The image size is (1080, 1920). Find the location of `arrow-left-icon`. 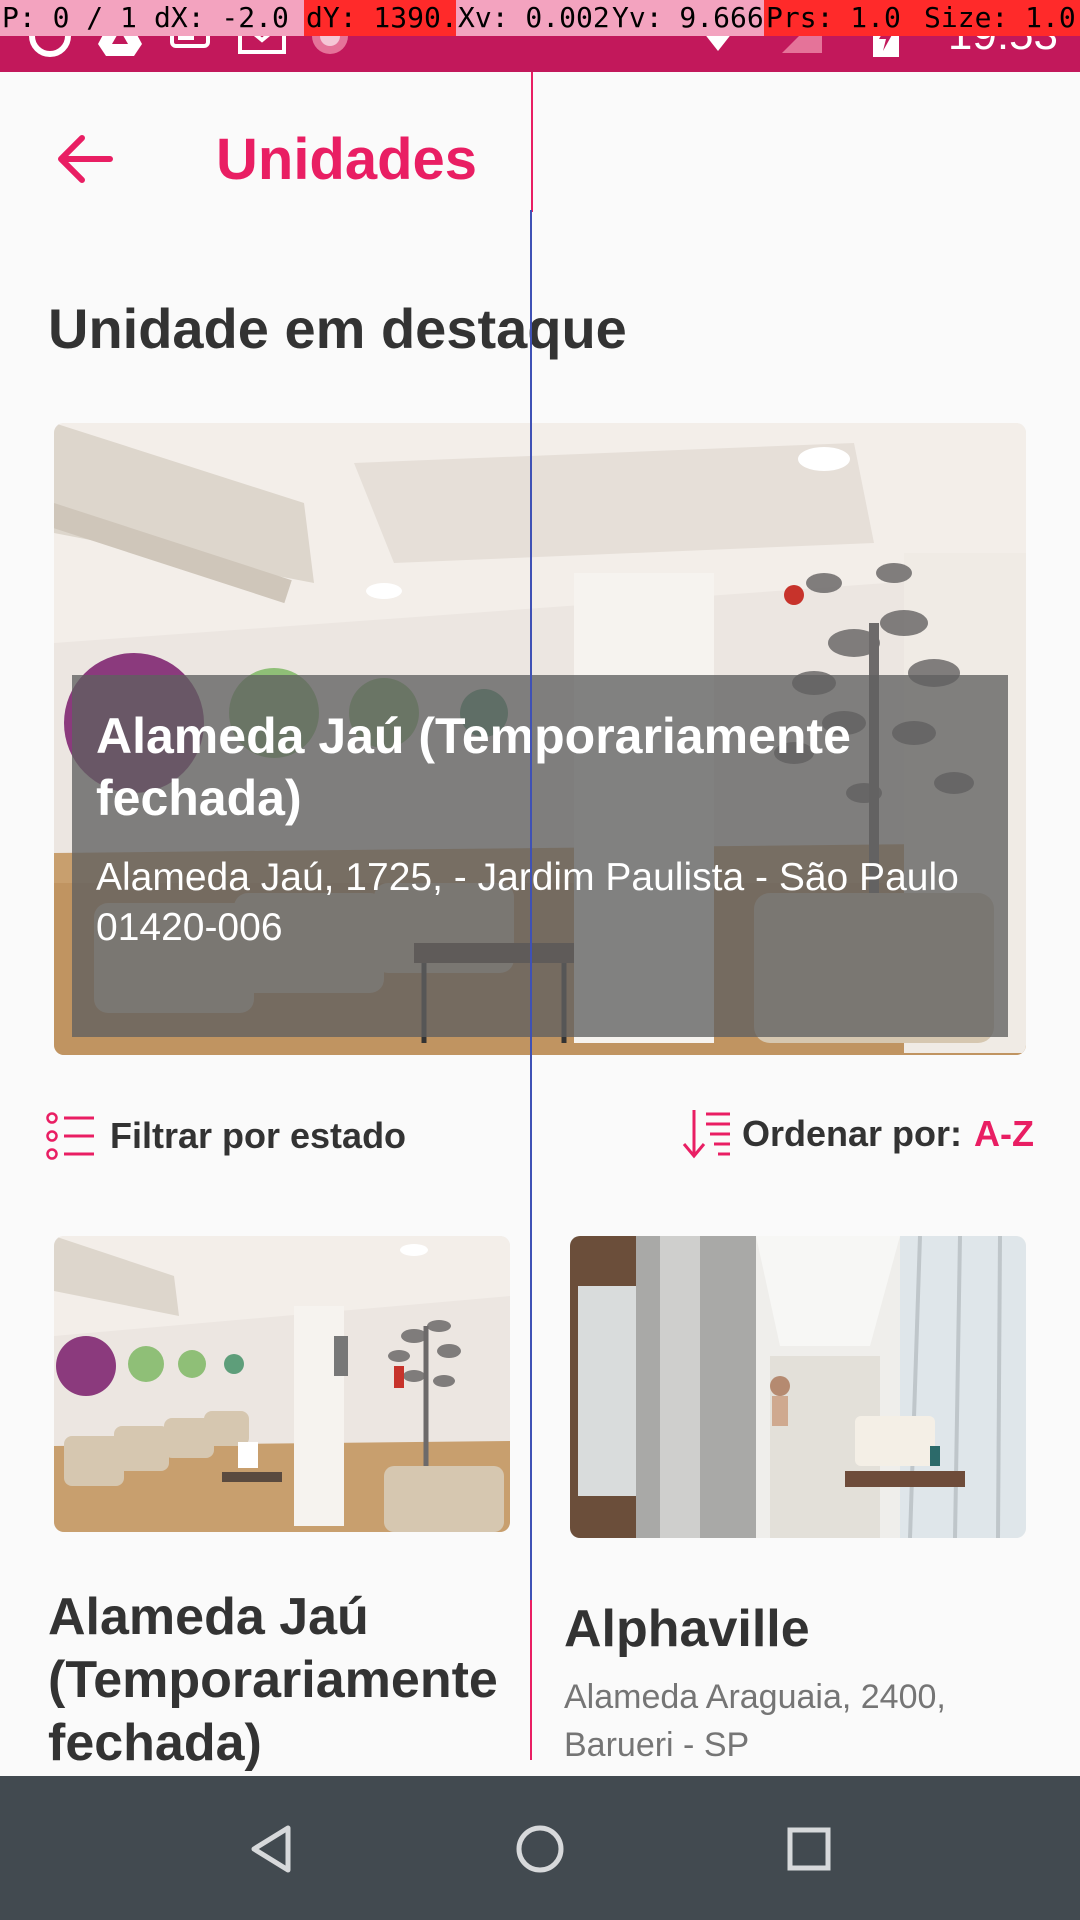

arrow-left-icon is located at coordinates (85, 159).